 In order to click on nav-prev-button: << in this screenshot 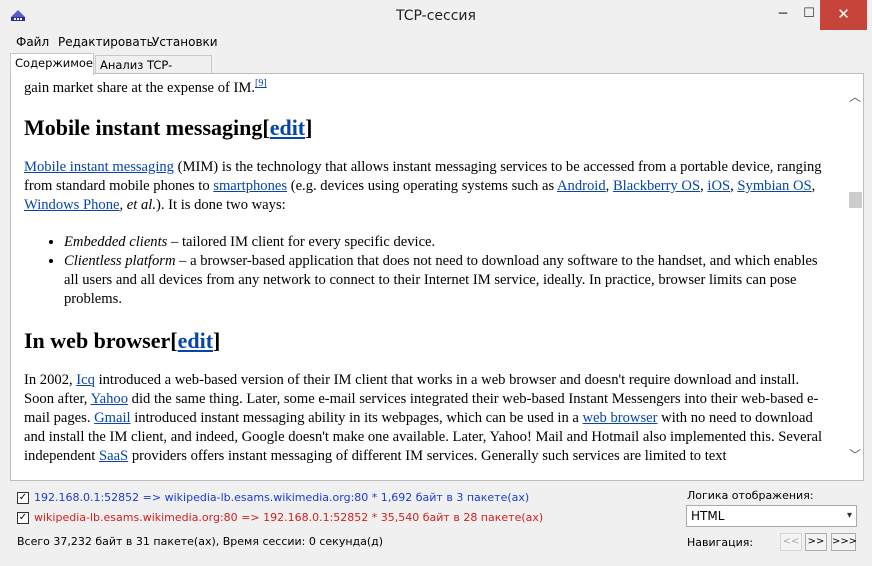, I will do `click(791, 542)`.